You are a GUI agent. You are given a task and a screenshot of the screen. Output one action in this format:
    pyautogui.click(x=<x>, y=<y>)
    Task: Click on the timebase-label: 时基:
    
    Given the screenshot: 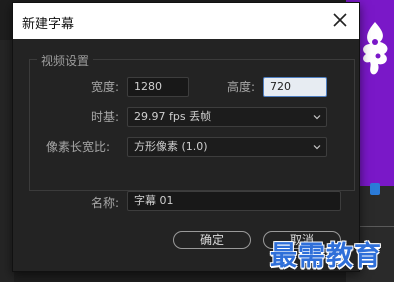 What is the action you would take?
    pyautogui.click(x=105, y=117)
    